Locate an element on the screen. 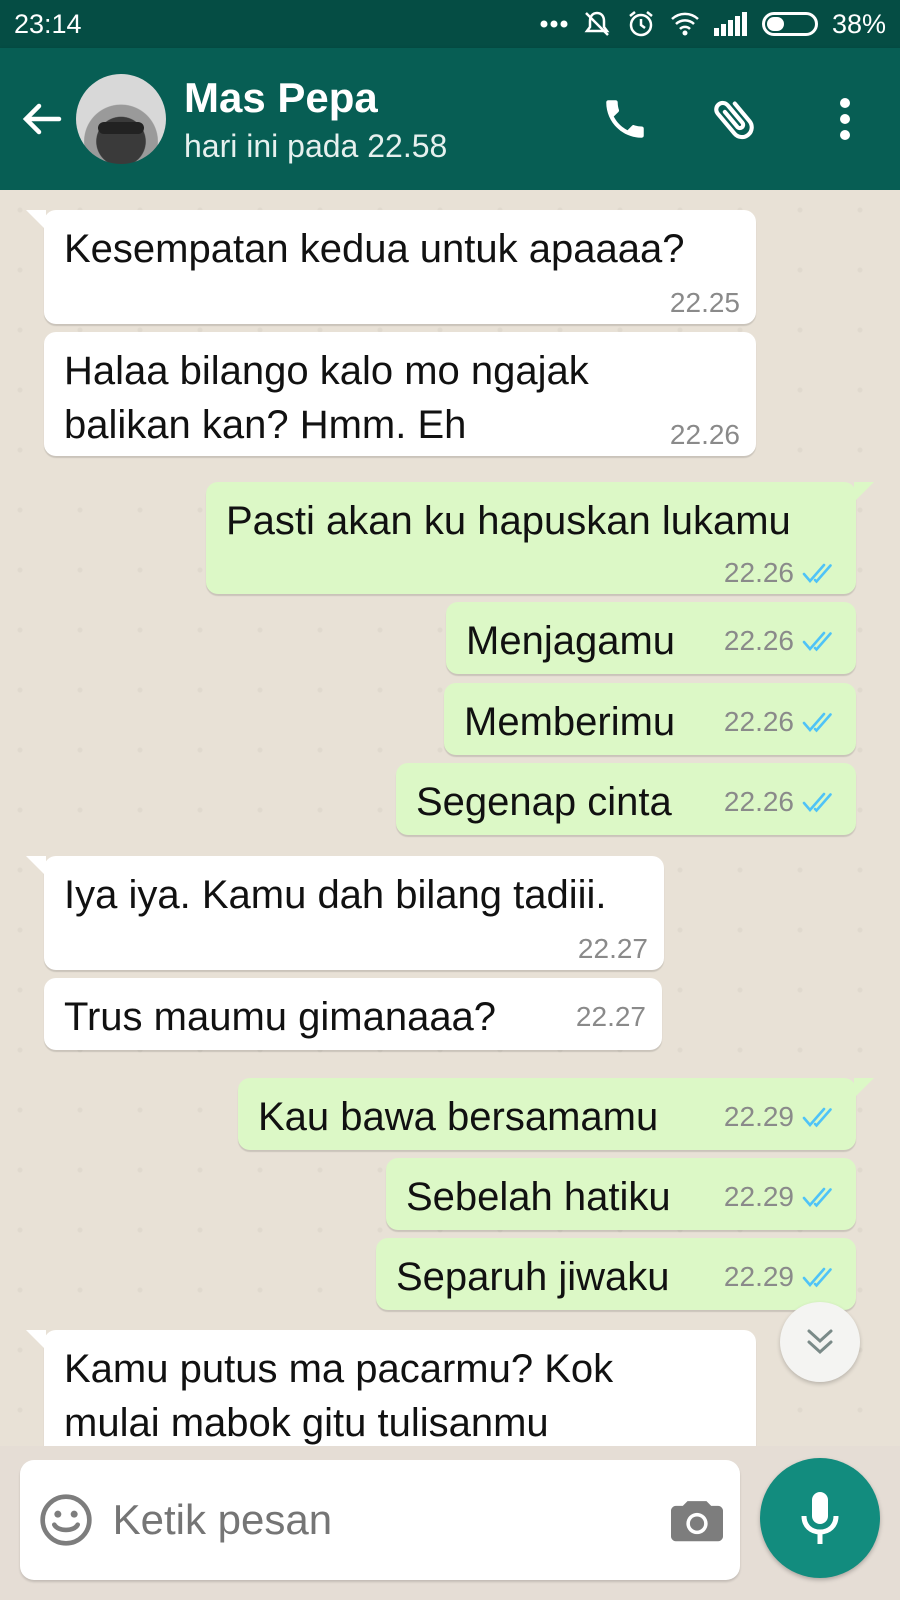 The width and height of the screenshot is (900, 1600). message-meta: 22.25 is located at coordinates (705, 303).